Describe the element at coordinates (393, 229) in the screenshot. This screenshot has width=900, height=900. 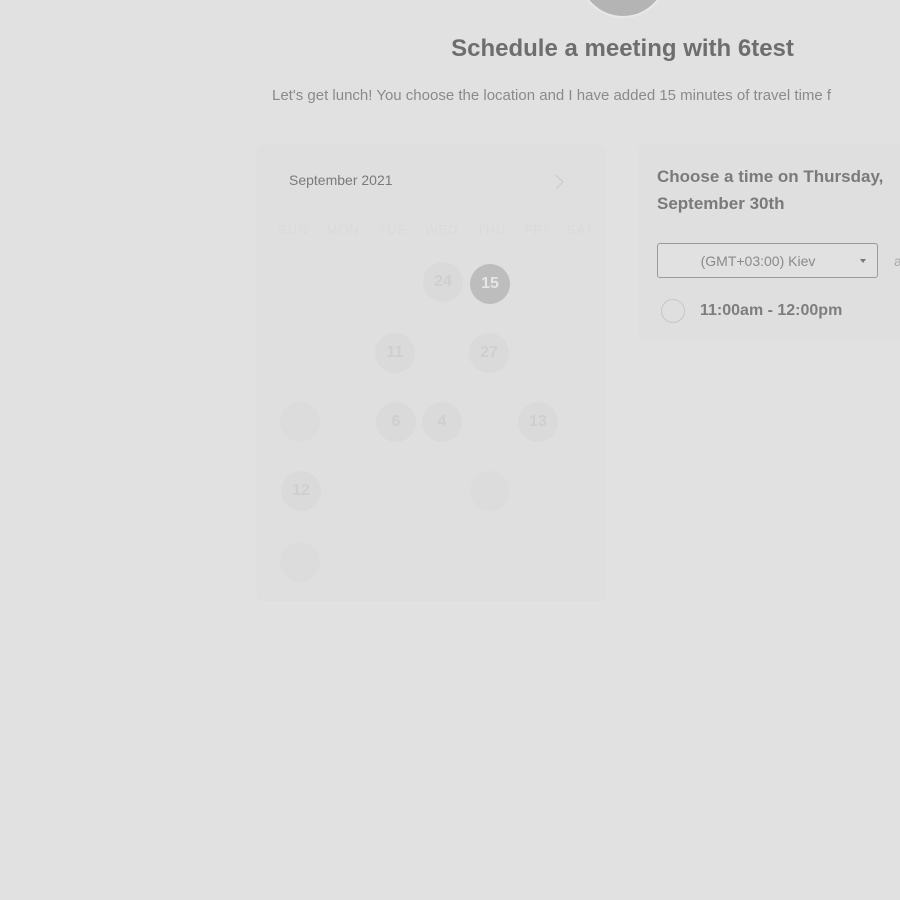
I see `weekday-label: TUE` at that location.